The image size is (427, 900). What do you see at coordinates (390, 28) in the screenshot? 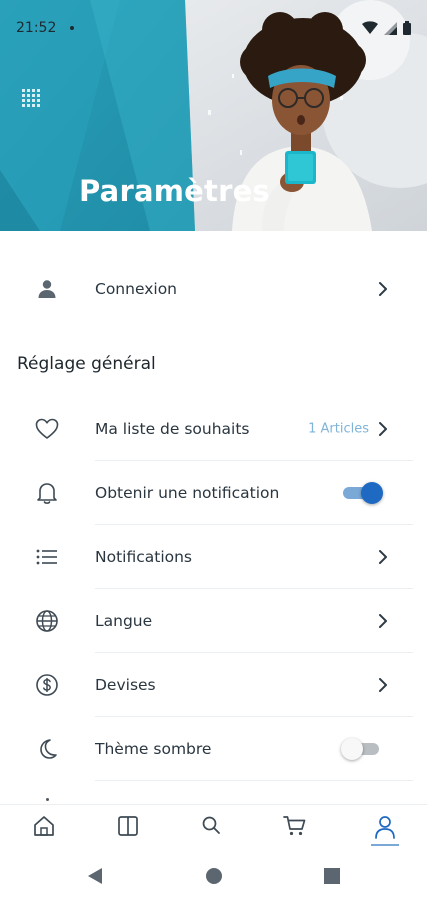
I see `signal-icon` at bounding box center [390, 28].